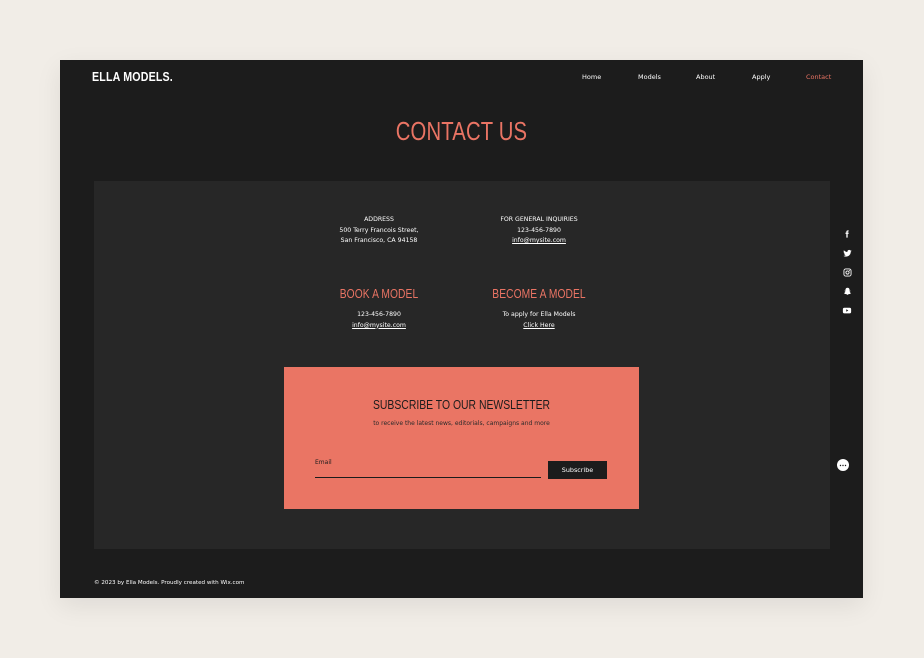 The image size is (924, 658). What do you see at coordinates (847, 291) in the screenshot?
I see `snapchat-icon` at bounding box center [847, 291].